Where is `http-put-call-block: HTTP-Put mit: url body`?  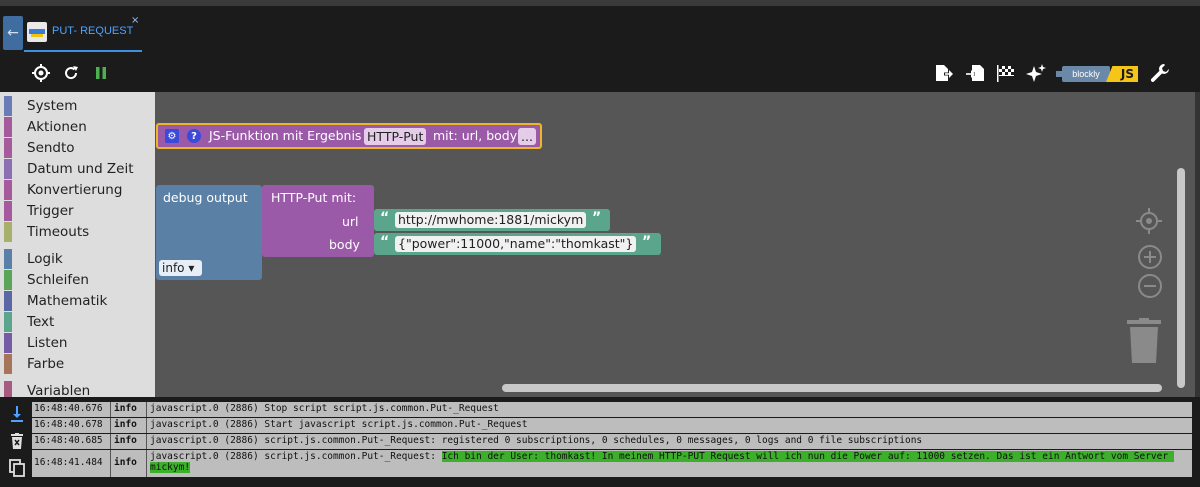
http-put-call-block: HTTP-Put mit: url body is located at coordinates (318, 221).